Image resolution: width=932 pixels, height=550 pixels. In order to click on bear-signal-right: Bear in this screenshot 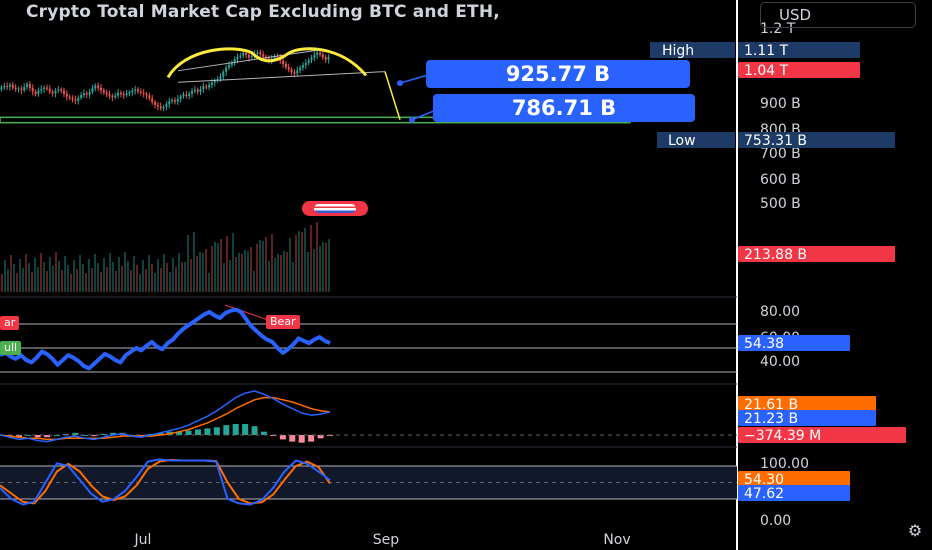, I will do `click(283, 322)`.